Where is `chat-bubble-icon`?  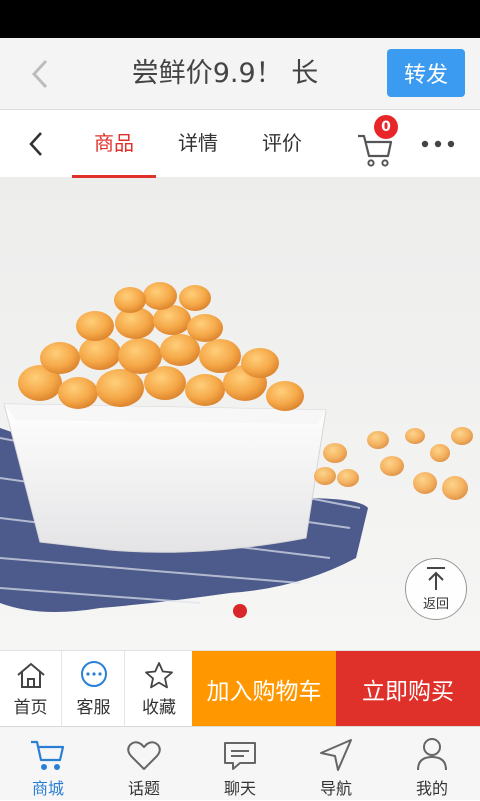 chat-bubble-icon is located at coordinates (93, 673).